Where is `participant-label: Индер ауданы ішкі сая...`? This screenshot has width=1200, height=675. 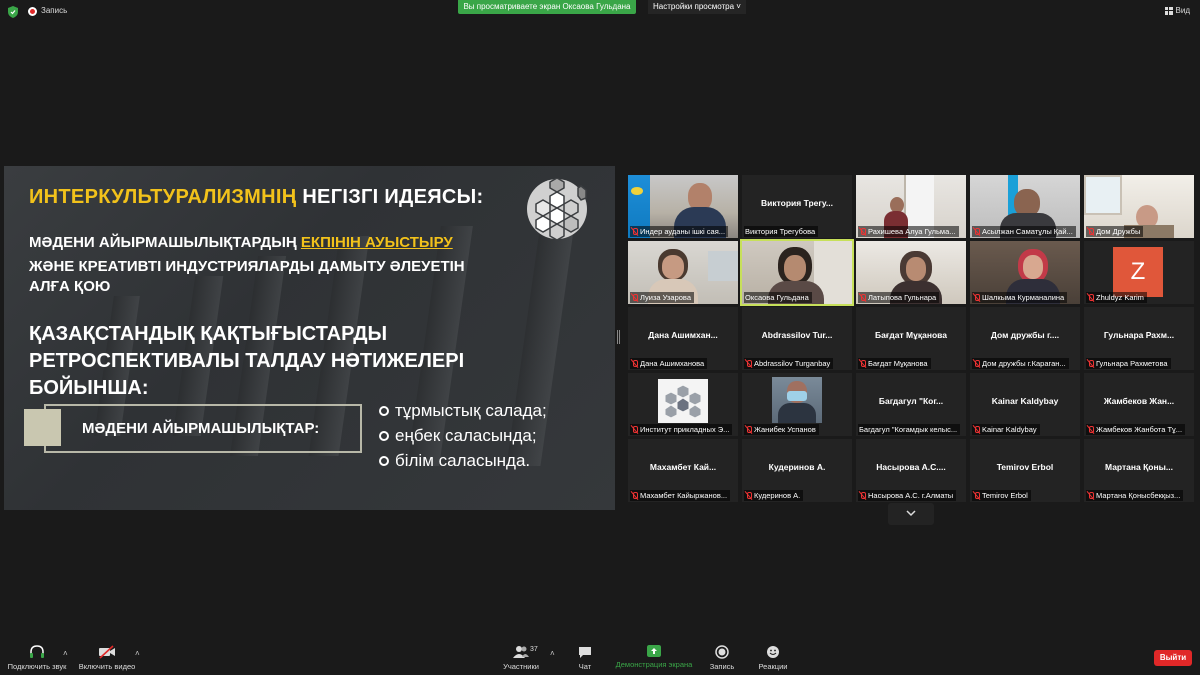 participant-label: Индер ауданы ішкі сая... is located at coordinates (679, 231).